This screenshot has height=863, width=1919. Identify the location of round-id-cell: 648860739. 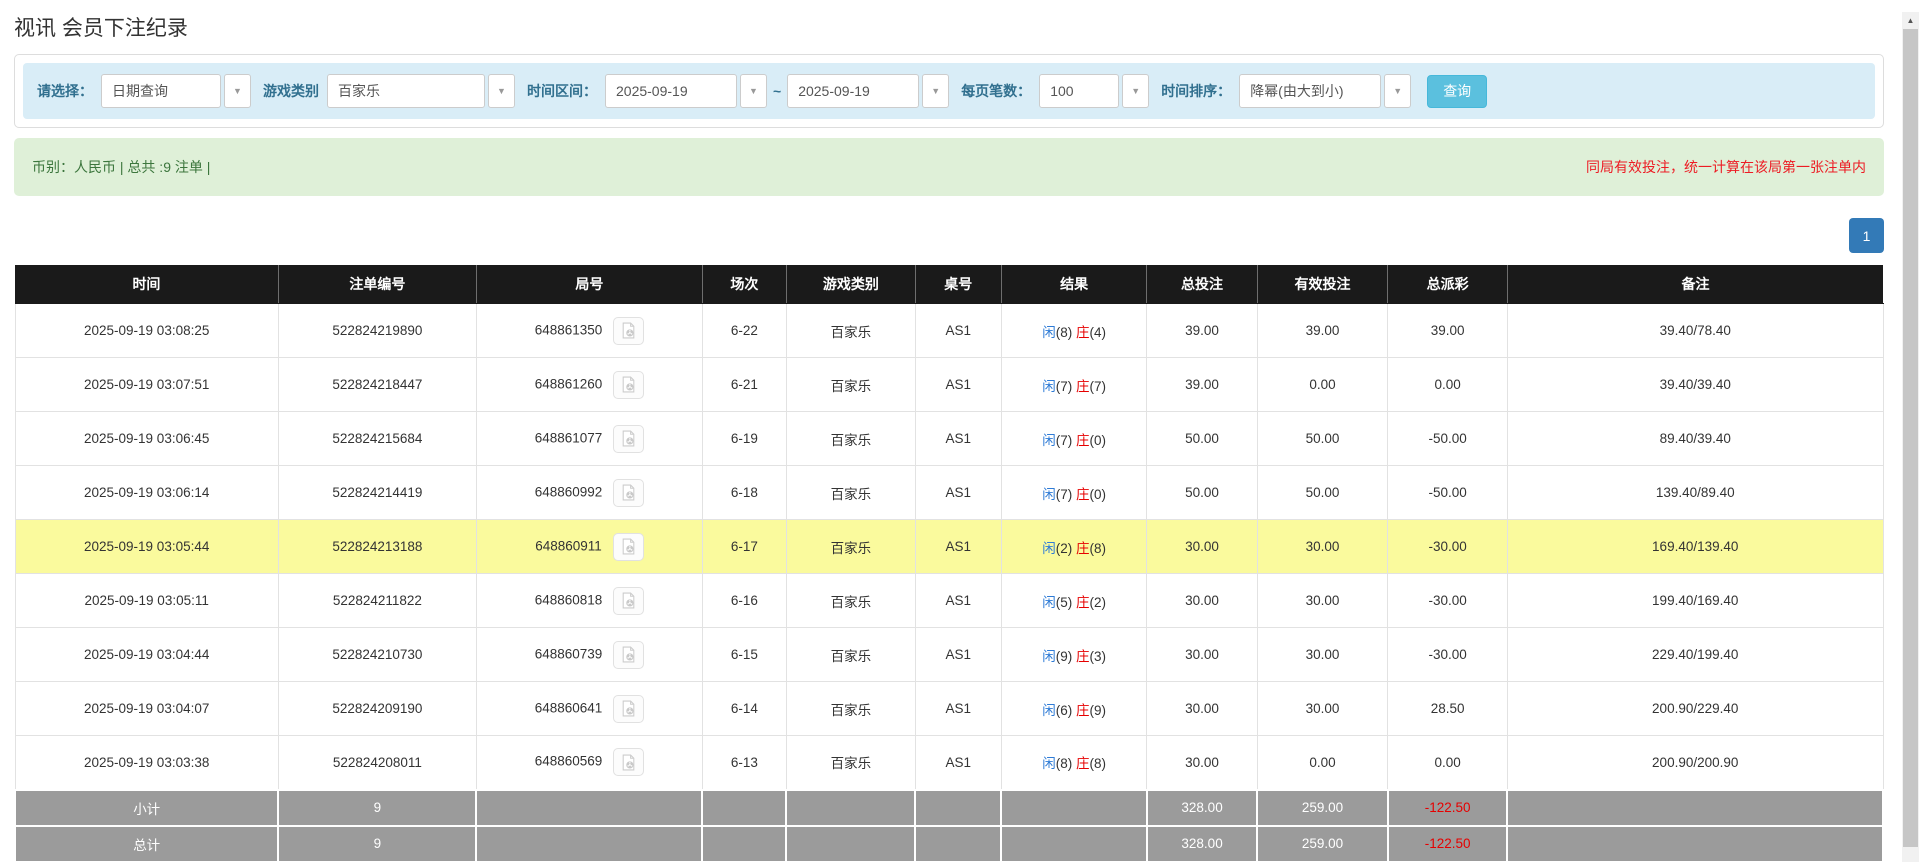
(589, 654).